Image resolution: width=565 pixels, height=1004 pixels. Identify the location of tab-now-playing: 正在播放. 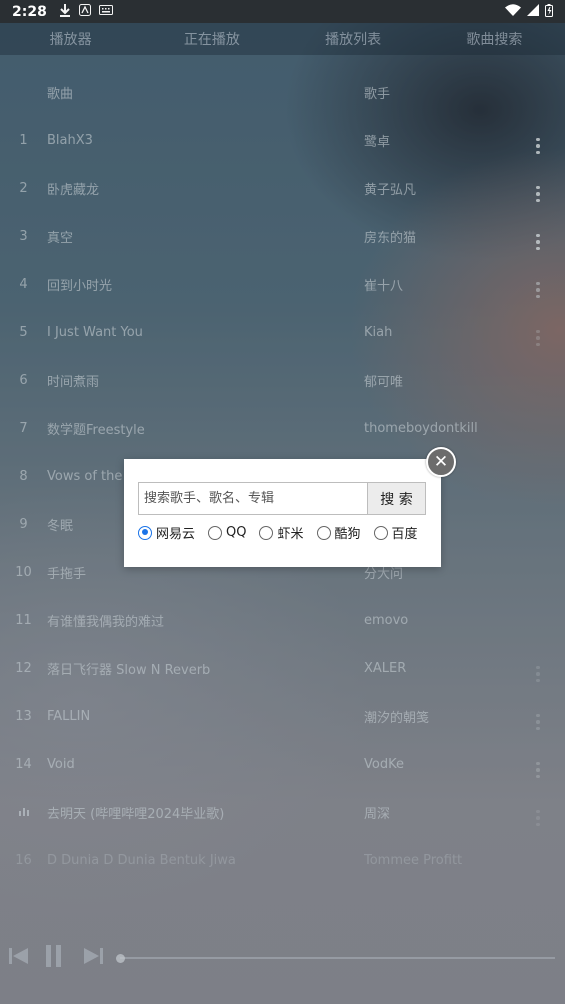
(211, 39).